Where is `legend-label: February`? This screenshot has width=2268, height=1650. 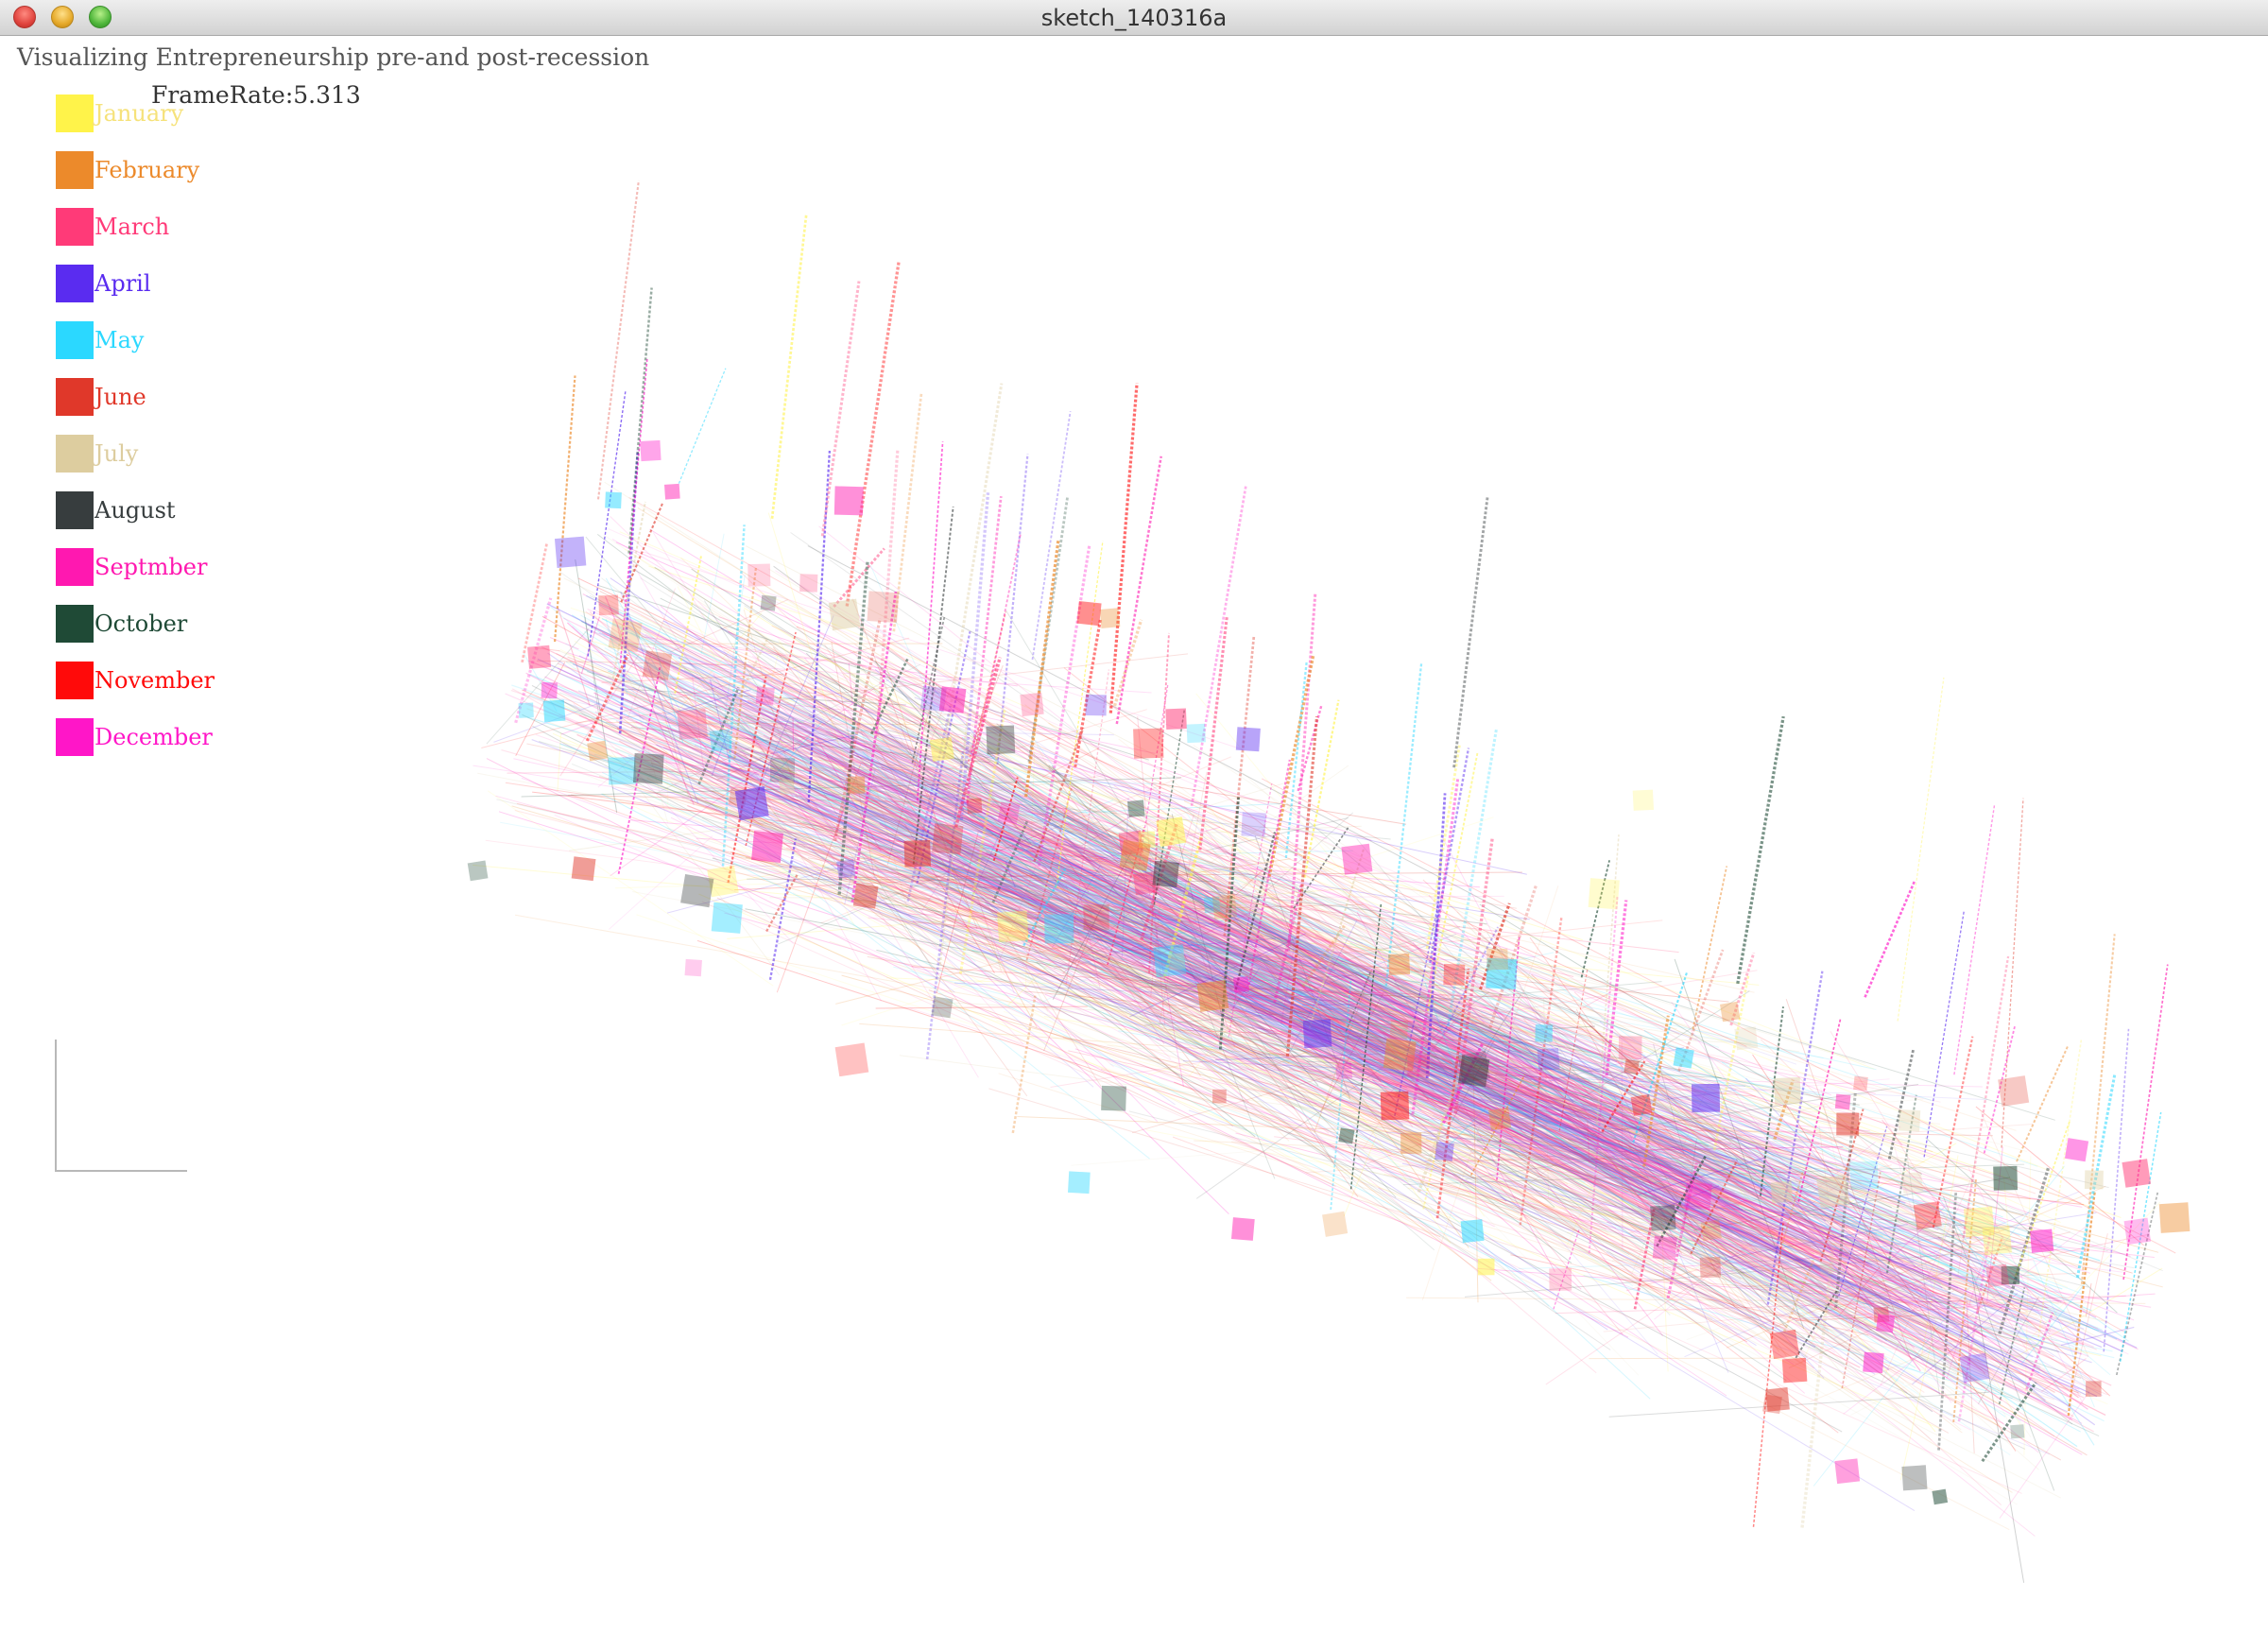
legend-label: February is located at coordinates (147, 170).